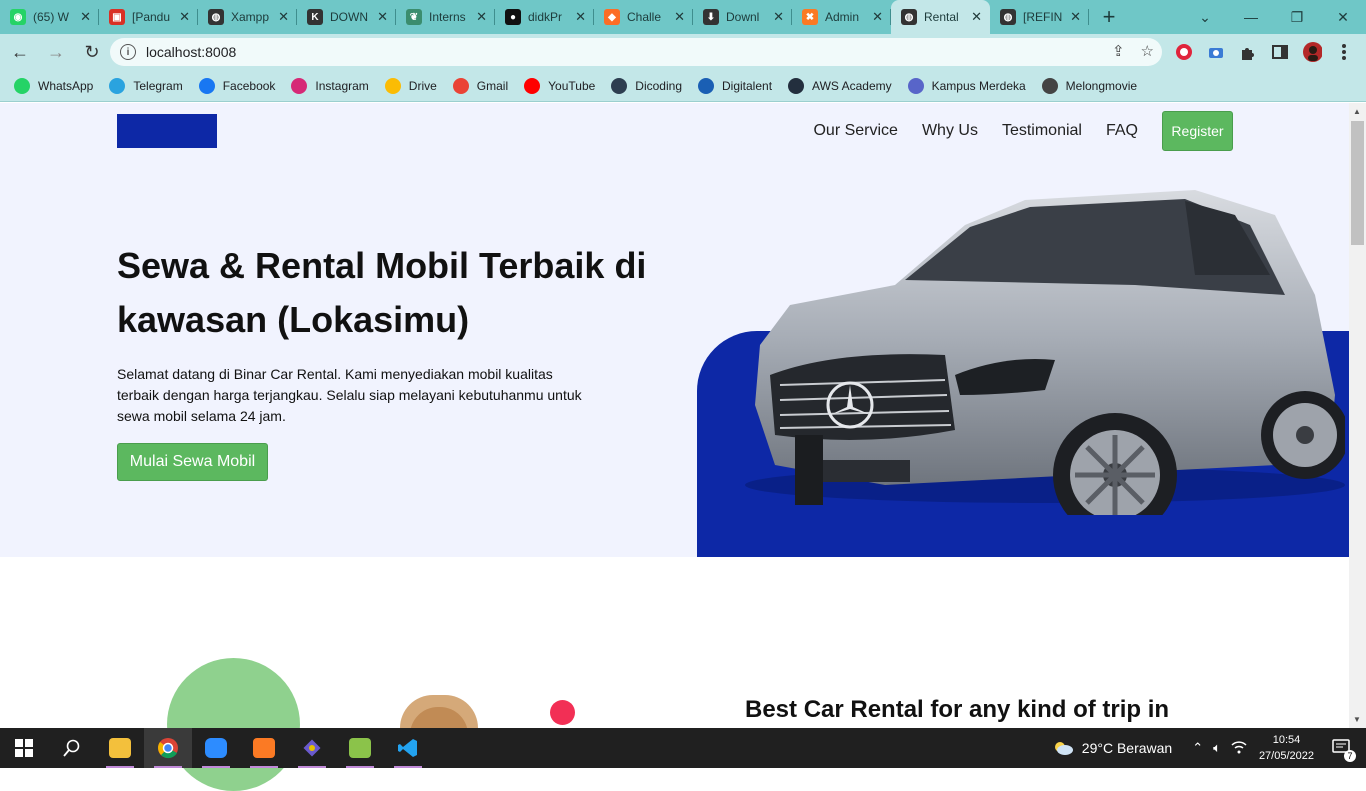  Describe the element at coordinates (1344, 750) in the screenshot. I see `notification-icon: 7` at that location.